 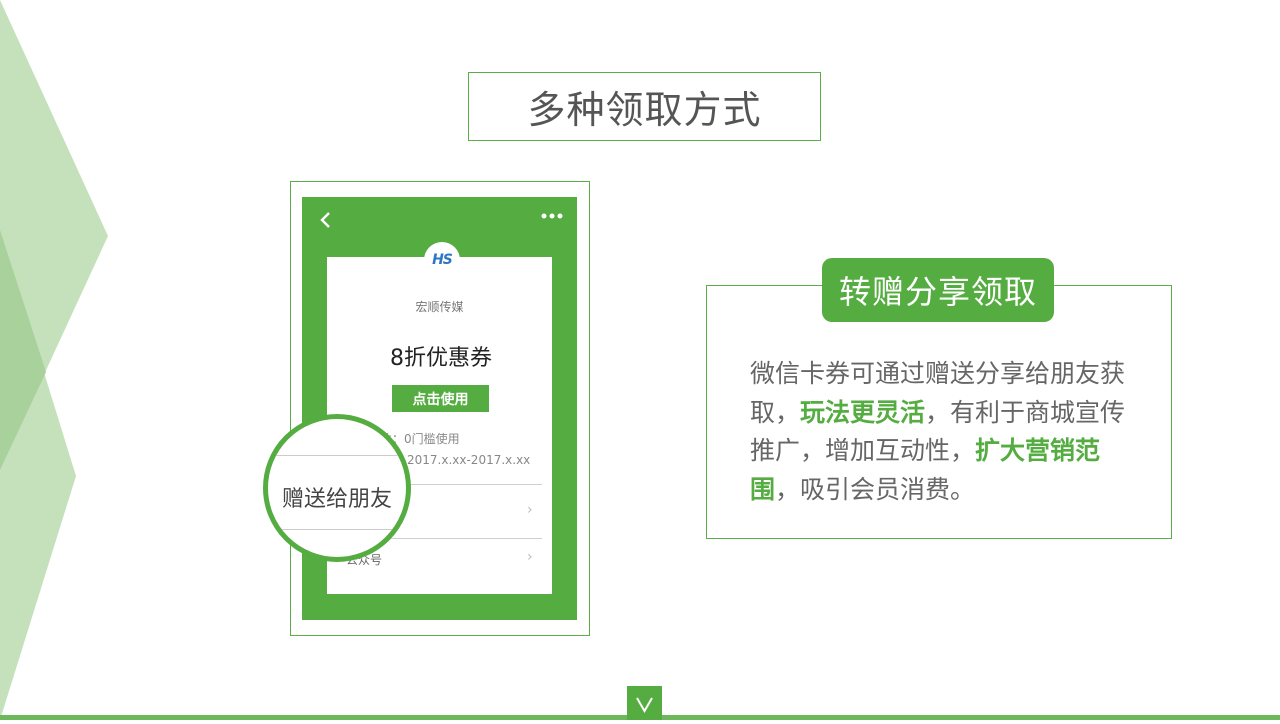 I want to click on section-badge: 转赠分享领取, so click(x=938, y=290).